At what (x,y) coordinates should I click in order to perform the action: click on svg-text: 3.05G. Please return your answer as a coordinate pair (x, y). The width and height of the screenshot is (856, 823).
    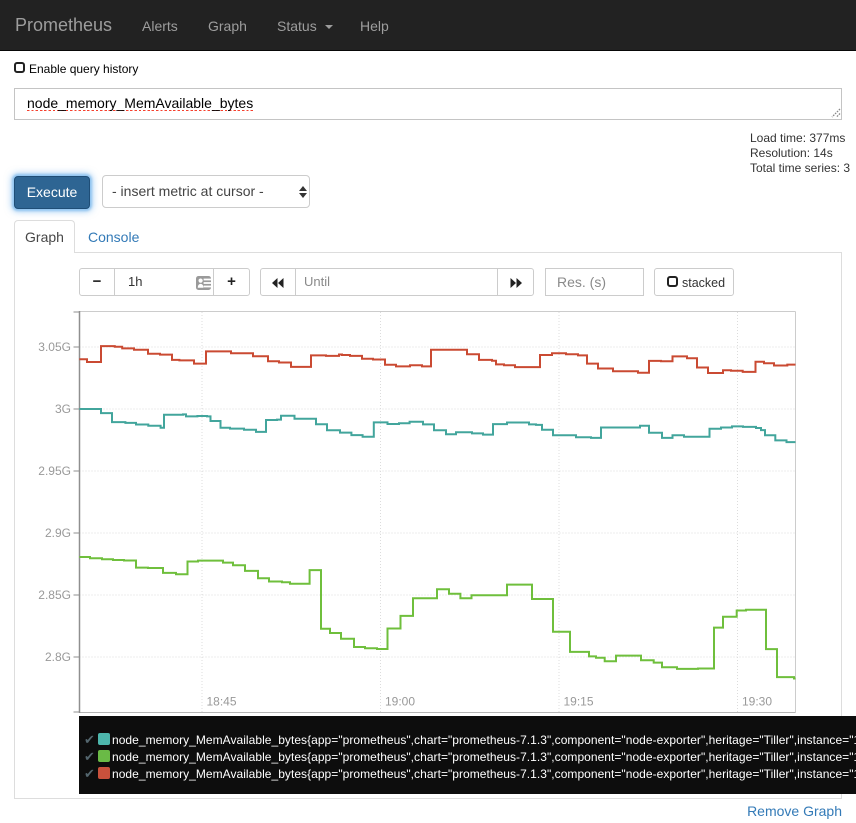
    Looking at the image, I should click on (54, 347).